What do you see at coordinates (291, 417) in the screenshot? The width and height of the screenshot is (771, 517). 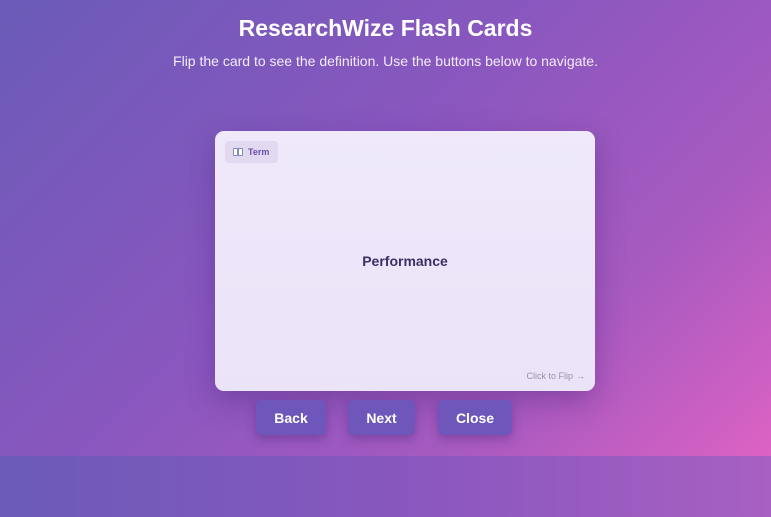 I see `back-button: Back` at bounding box center [291, 417].